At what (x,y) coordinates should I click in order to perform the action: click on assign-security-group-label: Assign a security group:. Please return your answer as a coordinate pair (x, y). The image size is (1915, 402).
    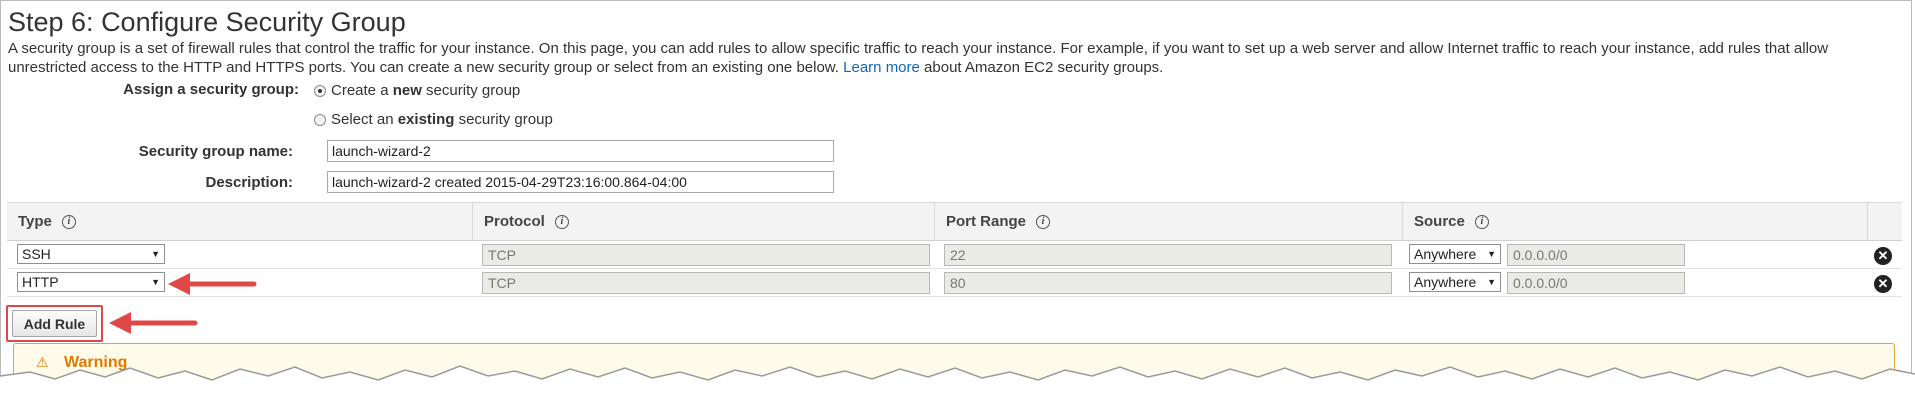
    Looking at the image, I should click on (211, 89).